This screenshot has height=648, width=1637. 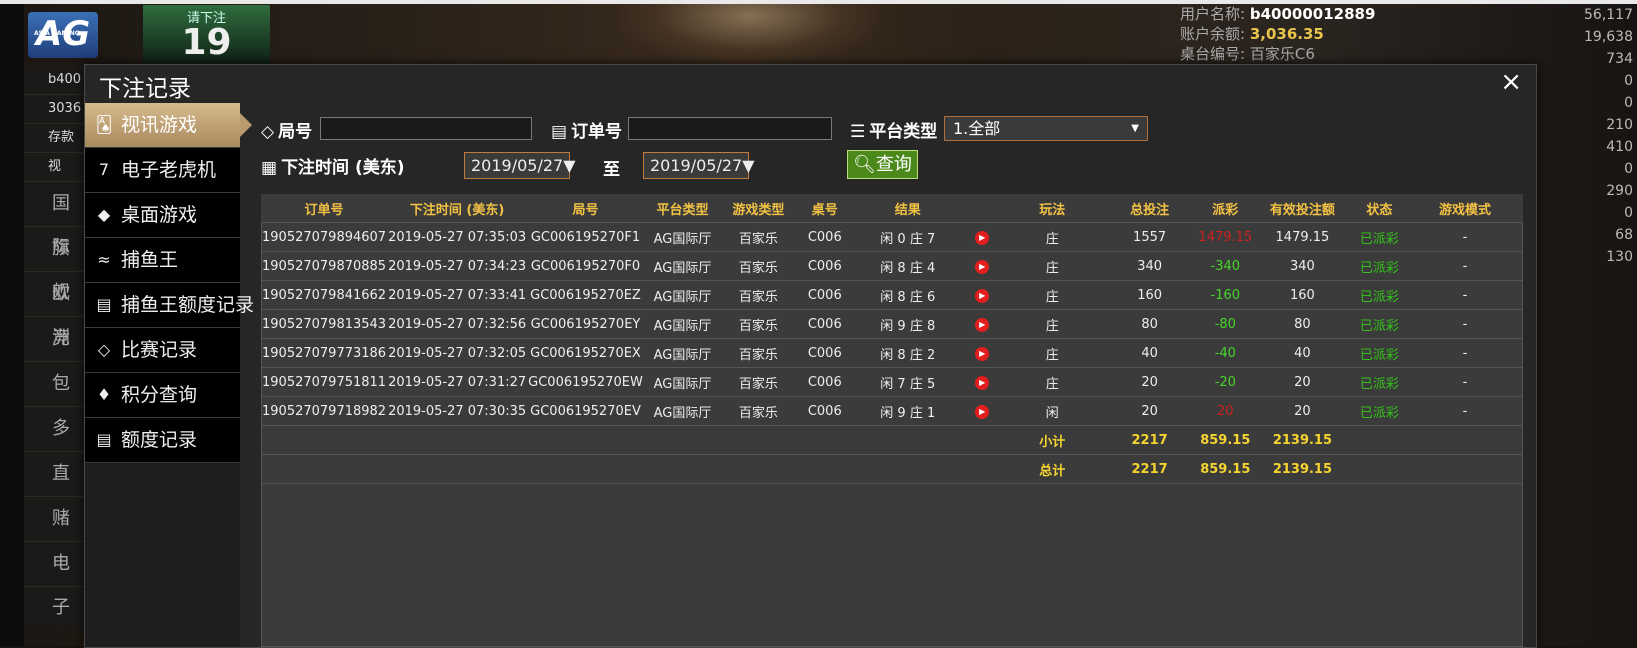 I want to click on round-input, so click(x=426, y=128).